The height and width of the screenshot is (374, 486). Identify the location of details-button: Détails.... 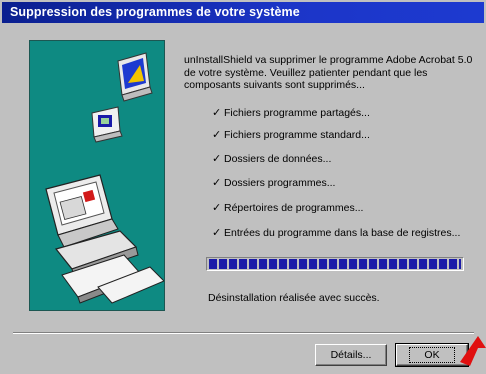
(351, 355).